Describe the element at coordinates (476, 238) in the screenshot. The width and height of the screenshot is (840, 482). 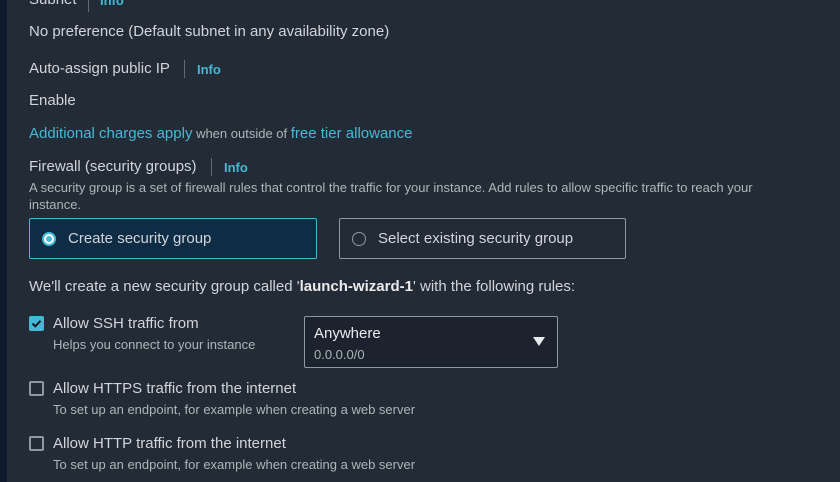
I see `select-existing-security-group-label: Select existing security group` at that location.